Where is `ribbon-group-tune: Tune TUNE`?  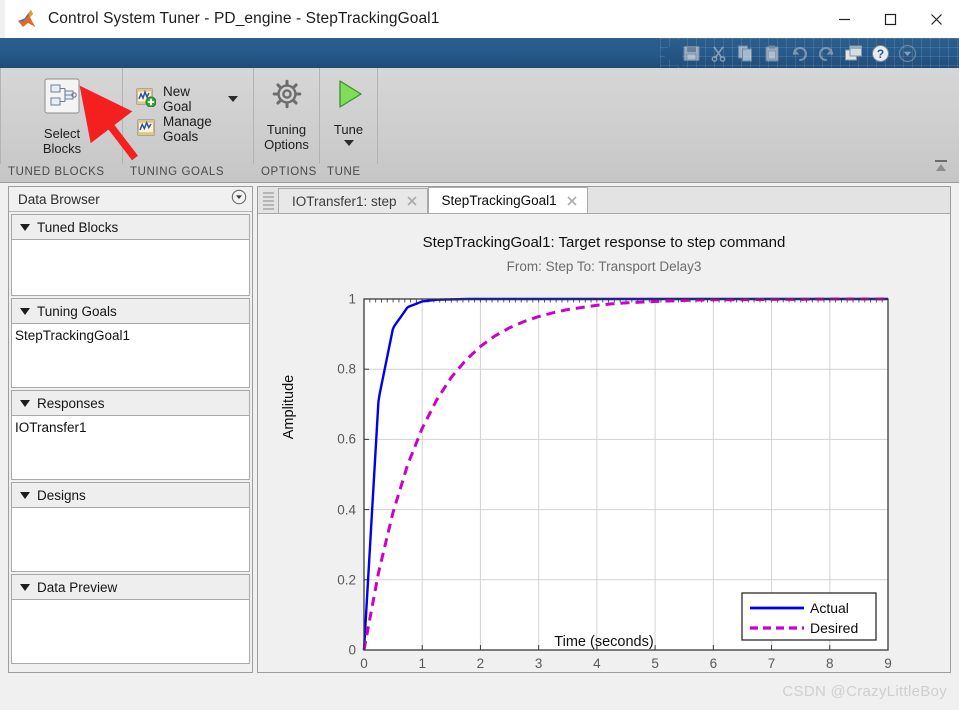 ribbon-group-tune: Tune TUNE is located at coordinates (349, 123).